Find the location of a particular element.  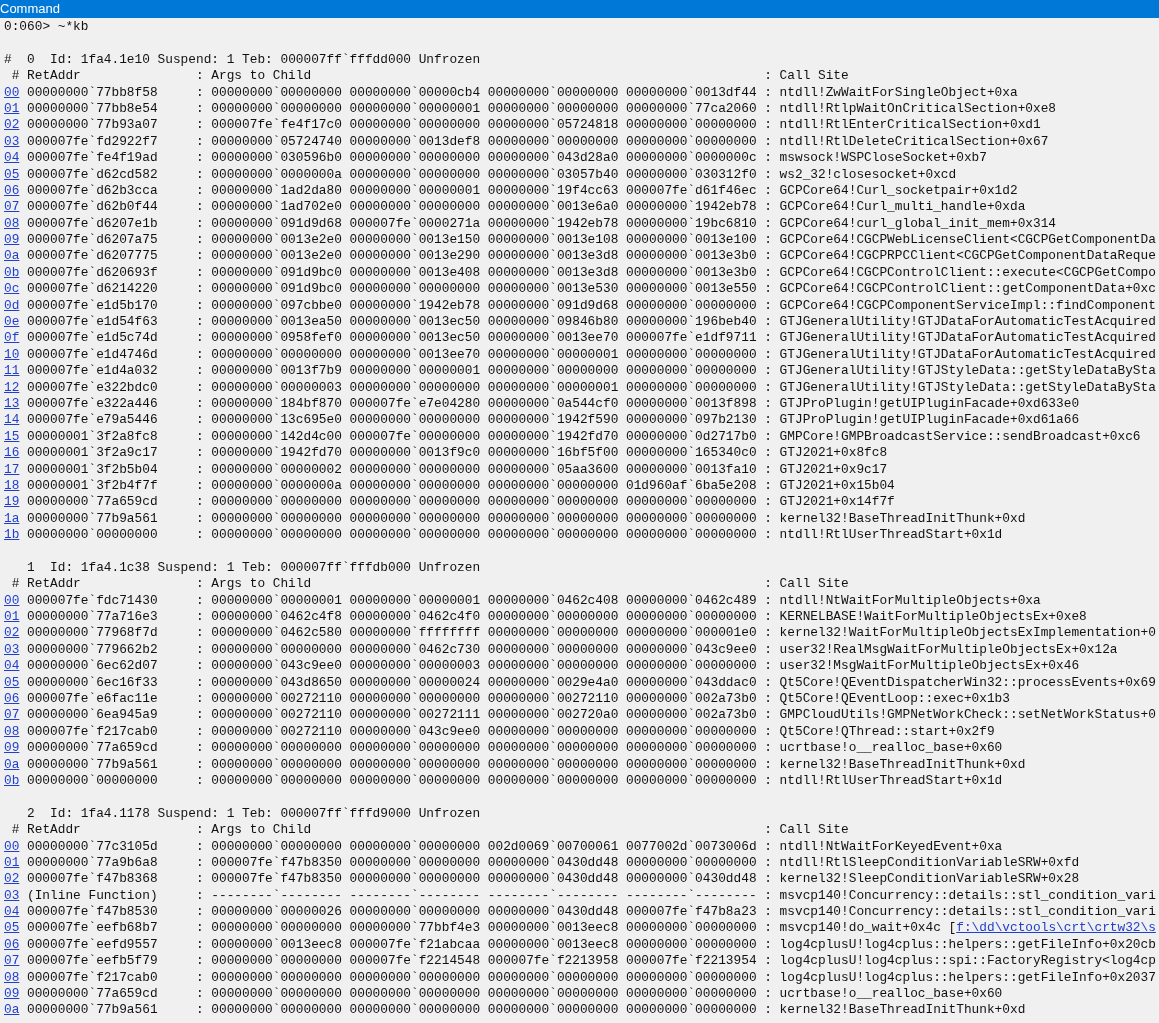

frame-line: 000007fe`d6207e1b : 00000000`091d9d68 000007fe`0000271a 00000000`1942eb78 00000000`19bc6810 : GCPCore64!curl_global_init_mem+0x314 is located at coordinates (542, 224).